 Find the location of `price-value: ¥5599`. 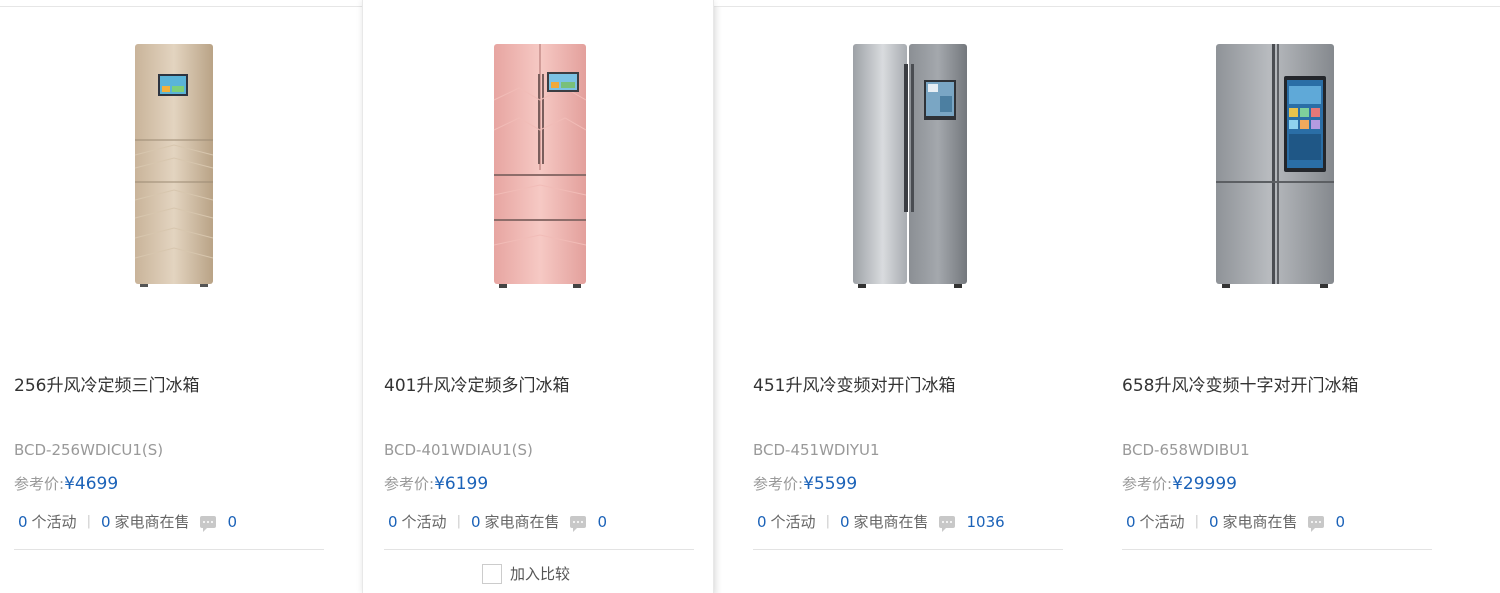

price-value: ¥5599 is located at coordinates (830, 484).